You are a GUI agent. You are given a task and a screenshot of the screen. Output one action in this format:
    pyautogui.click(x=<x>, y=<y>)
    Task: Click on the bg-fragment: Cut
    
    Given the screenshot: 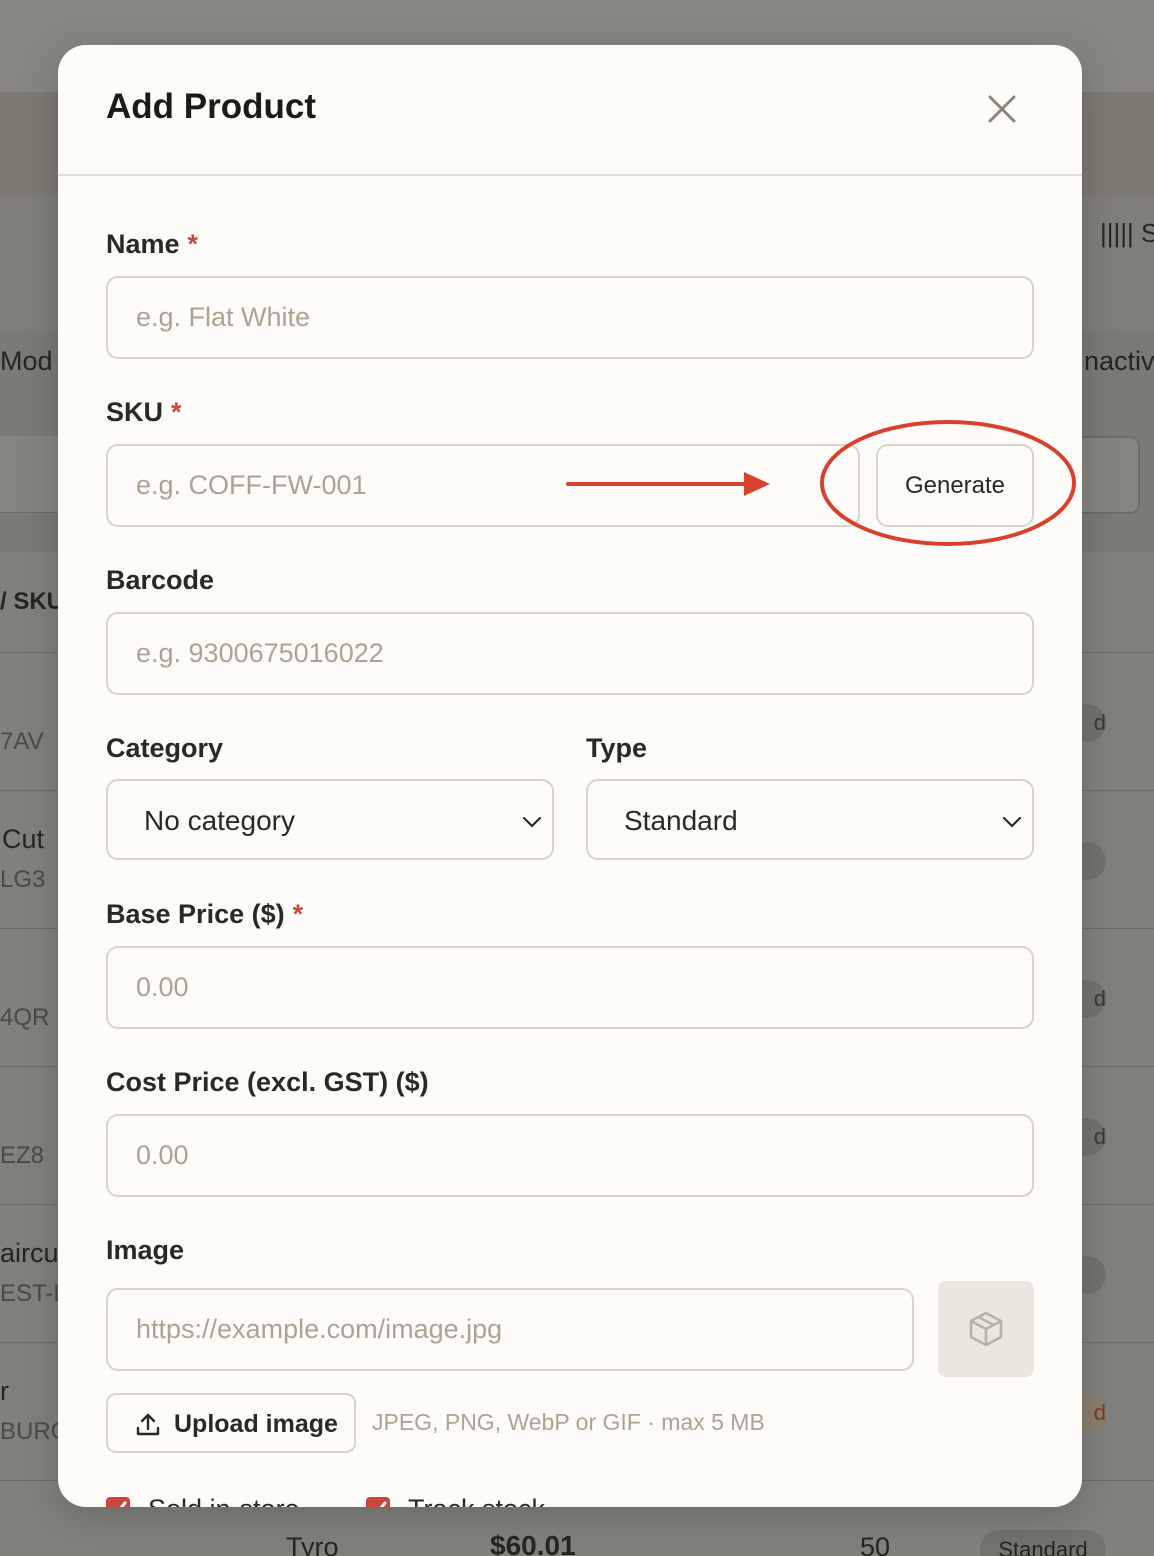 What is the action you would take?
    pyautogui.click(x=23, y=839)
    